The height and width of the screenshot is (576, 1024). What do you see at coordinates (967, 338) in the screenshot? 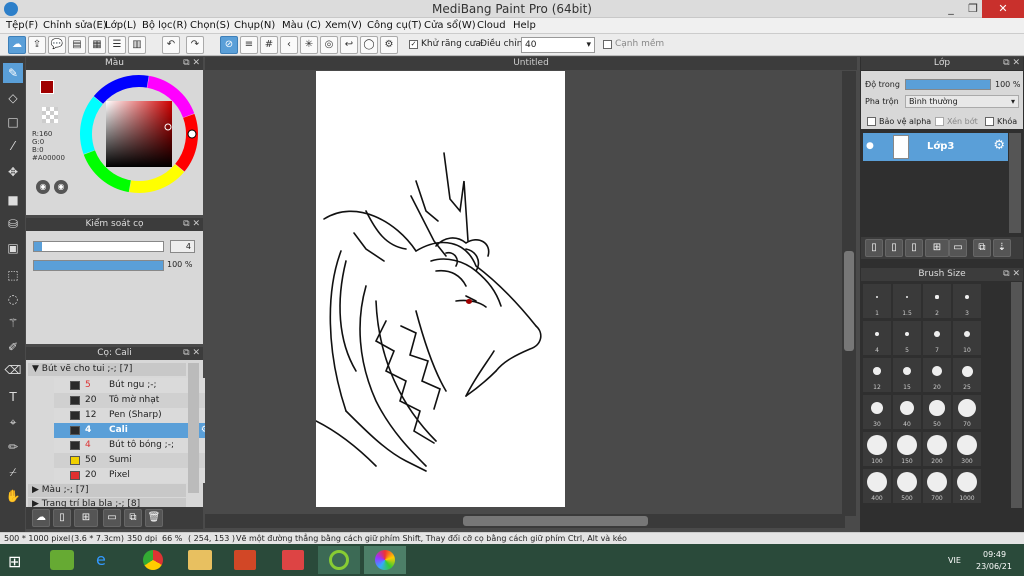
I see `brush-size-cell: 10` at bounding box center [967, 338].